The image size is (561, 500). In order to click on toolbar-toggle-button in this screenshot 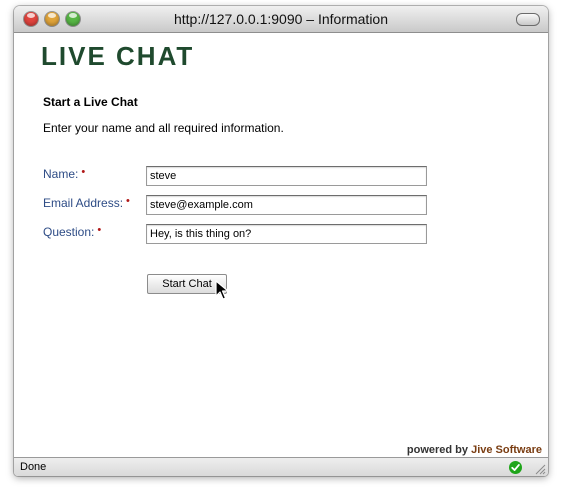, I will do `click(528, 19)`.